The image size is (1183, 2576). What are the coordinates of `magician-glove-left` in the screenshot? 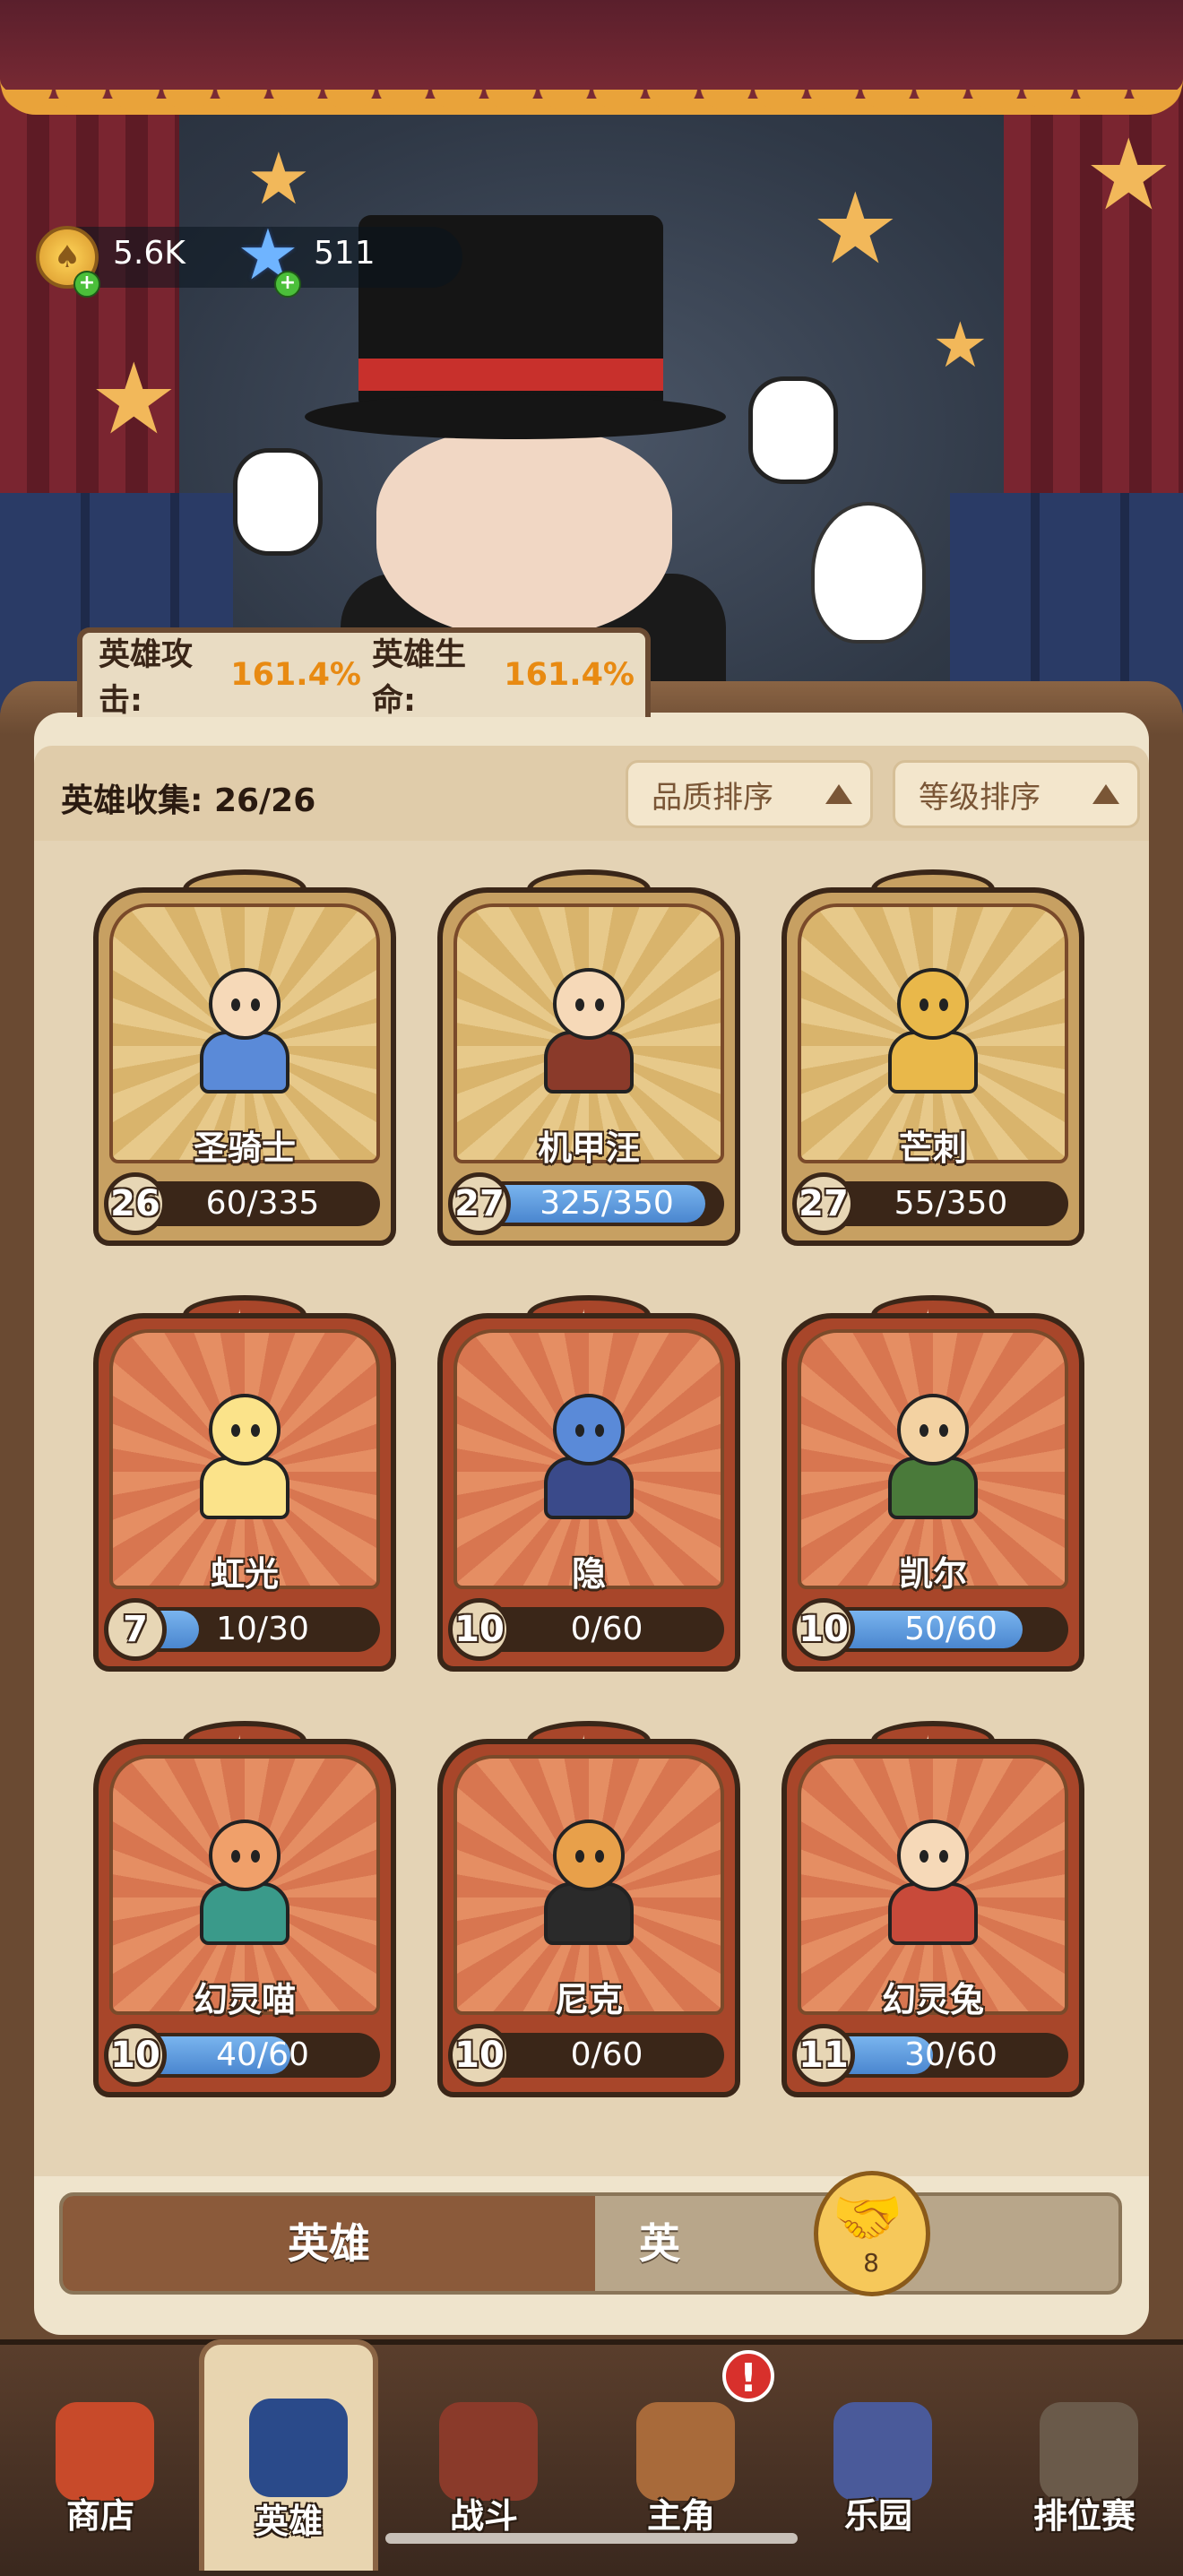 It's located at (278, 502).